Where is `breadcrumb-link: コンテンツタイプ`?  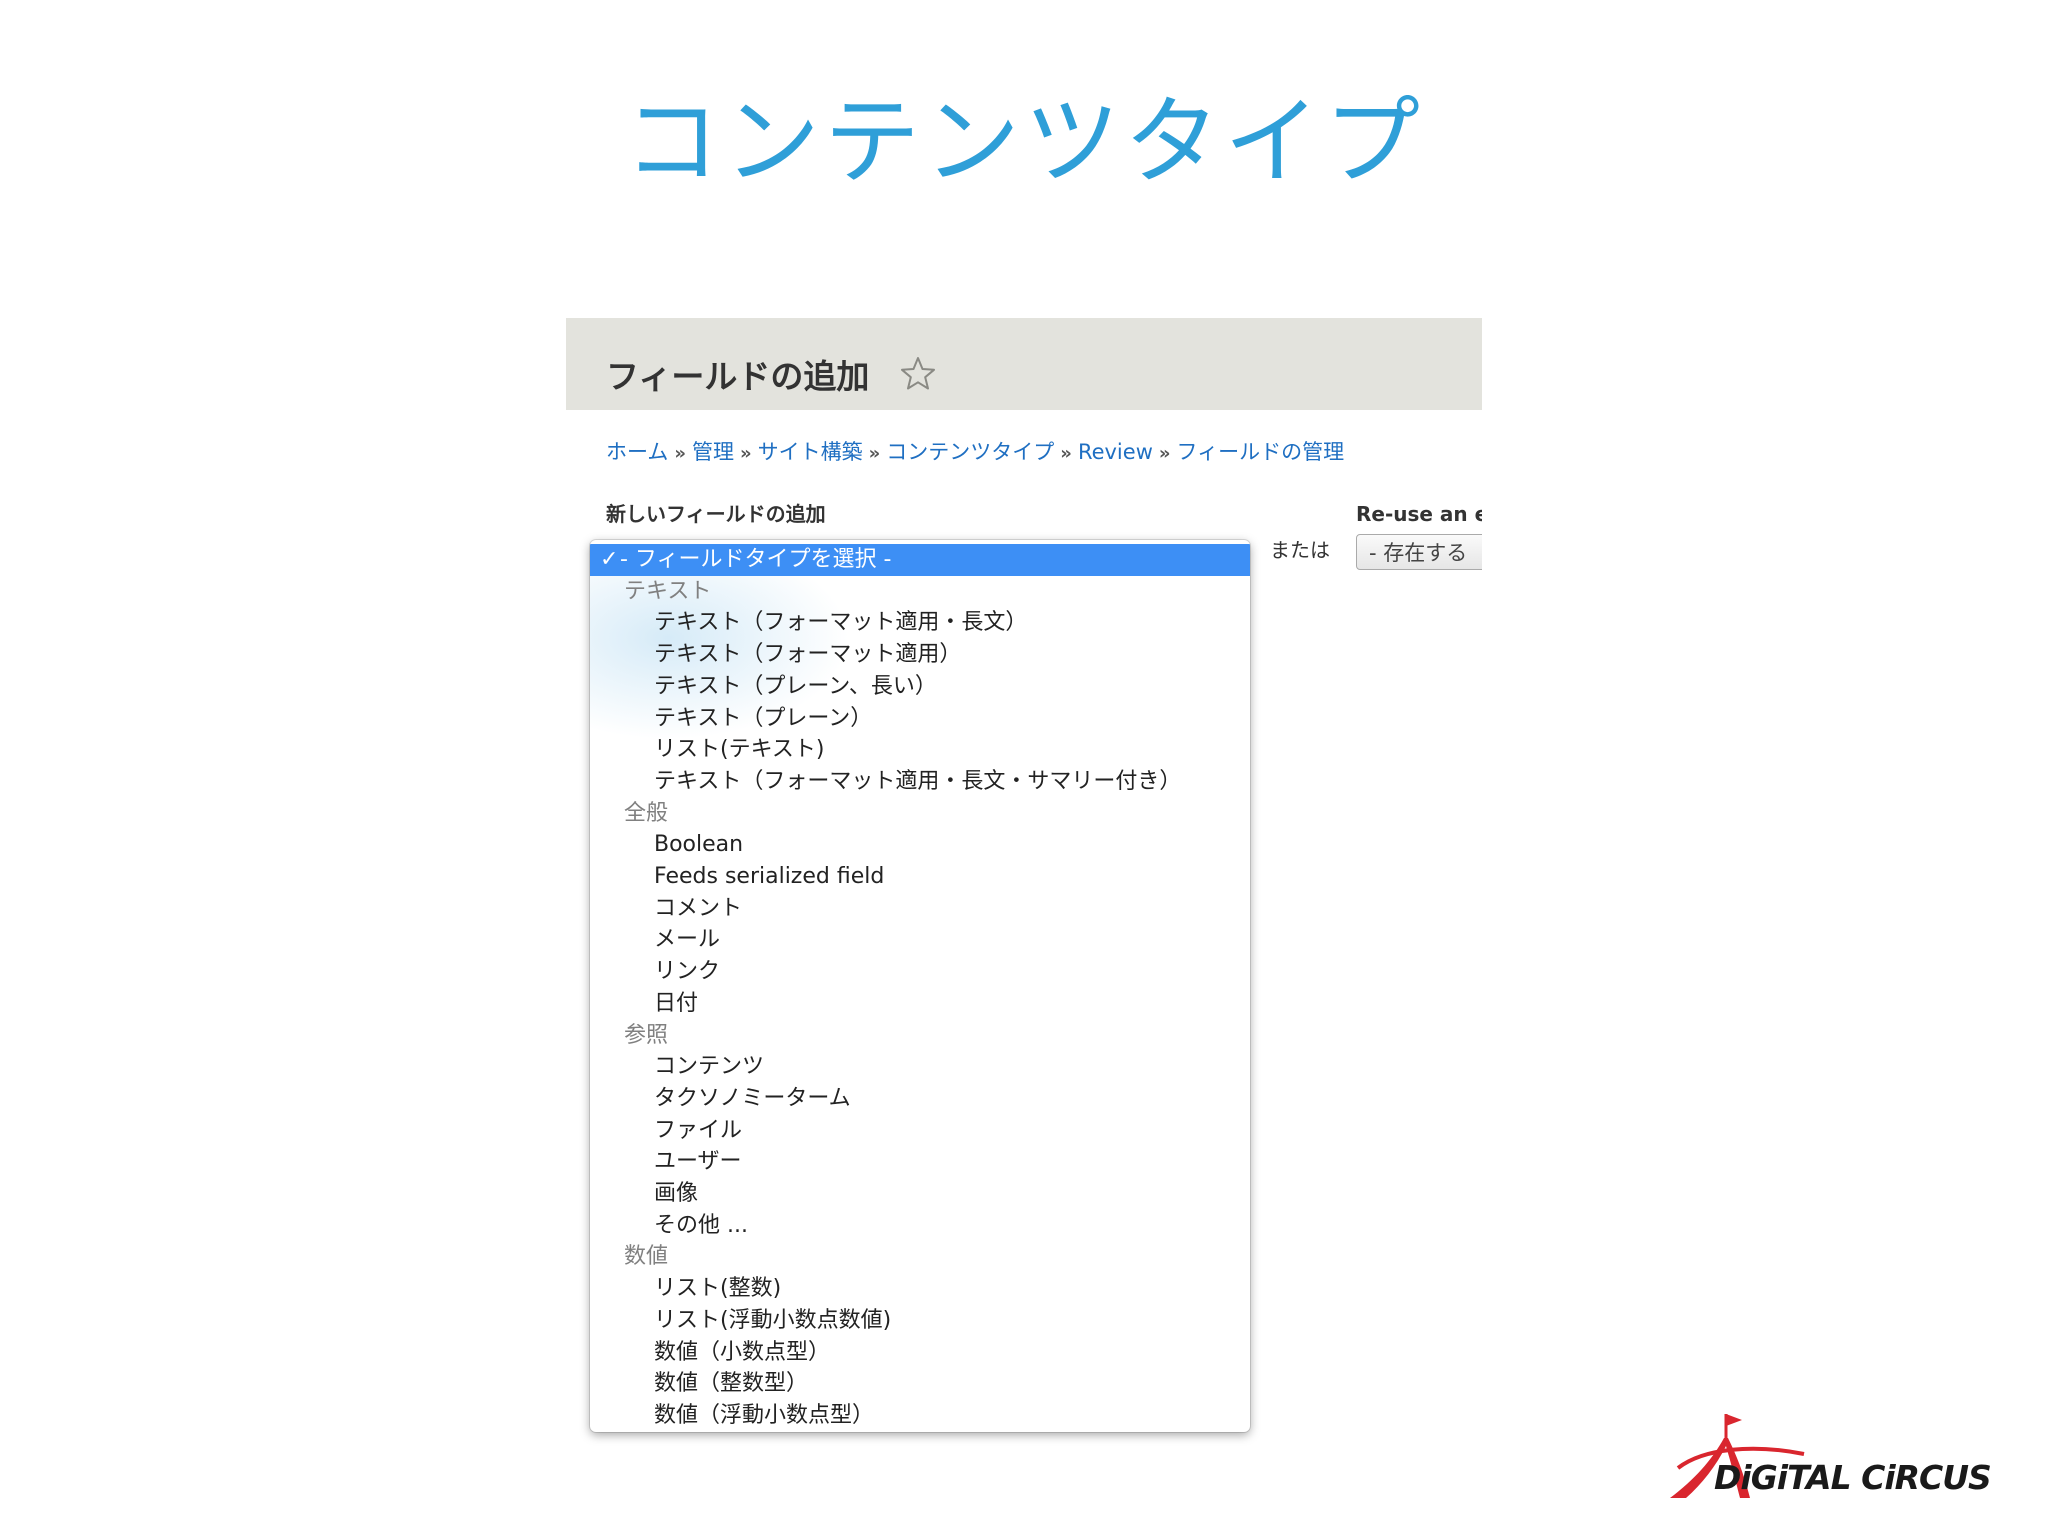
breadcrumb-link: コンテンツタイプ is located at coordinates (970, 452).